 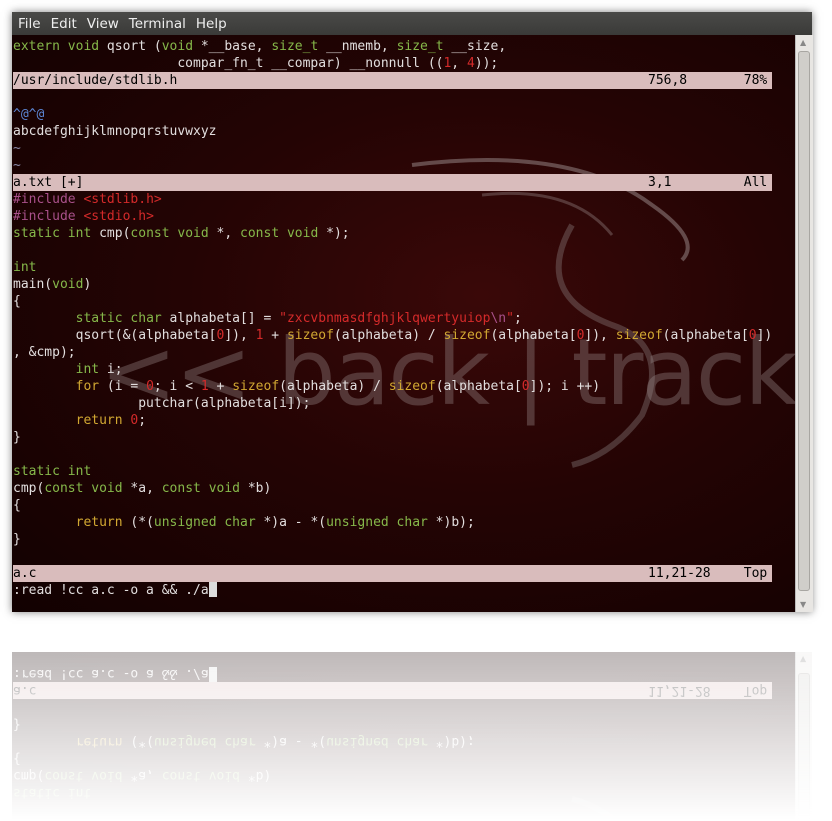 What do you see at coordinates (392, 114) in the screenshot?
I see `code-line: ^@^@` at bounding box center [392, 114].